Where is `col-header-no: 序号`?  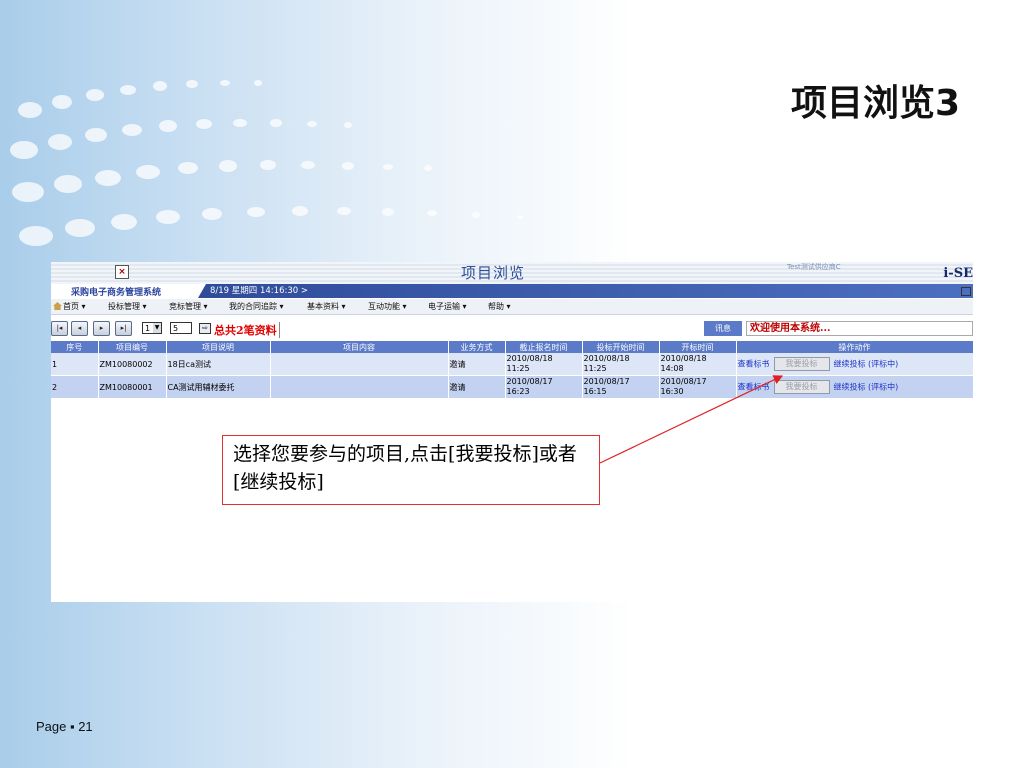
col-header-no: 序号 is located at coordinates (75, 347).